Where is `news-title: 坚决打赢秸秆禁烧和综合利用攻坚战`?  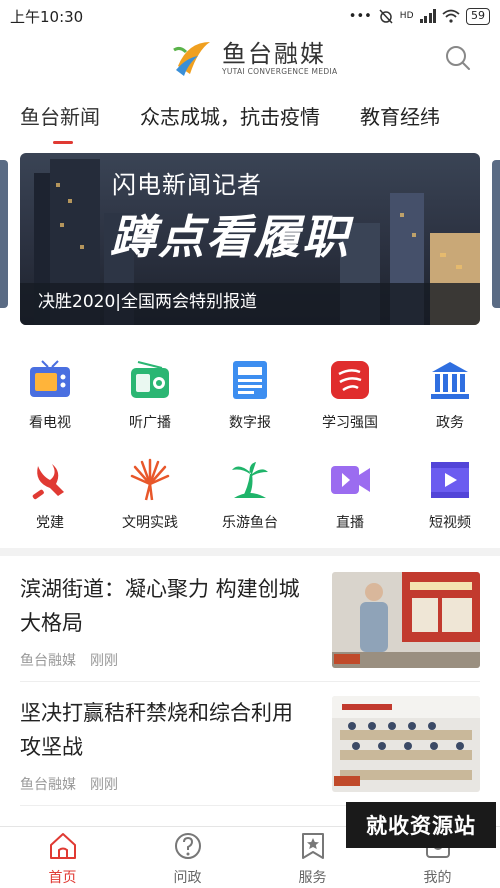
news-title: 坚决打赢秸秆禁烧和综合利用攻坚战 is located at coordinates (156, 730).